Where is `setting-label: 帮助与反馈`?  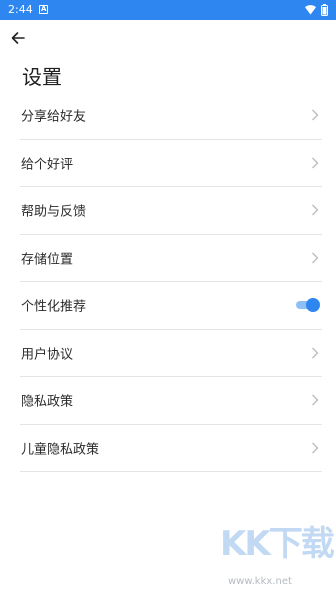
setting-label: 帮助与反馈 is located at coordinates (54, 212).